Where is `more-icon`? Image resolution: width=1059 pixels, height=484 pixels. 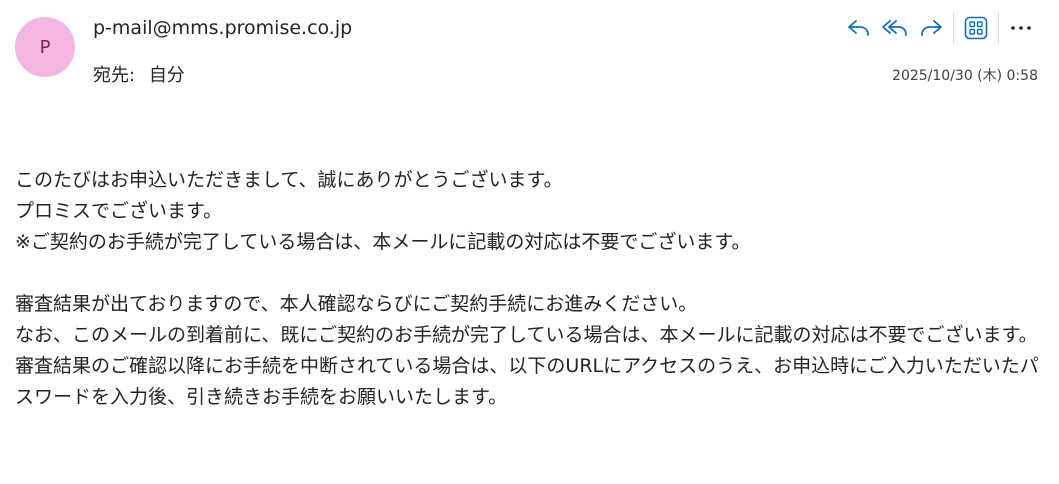 more-icon is located at coordinates (1021, 28).